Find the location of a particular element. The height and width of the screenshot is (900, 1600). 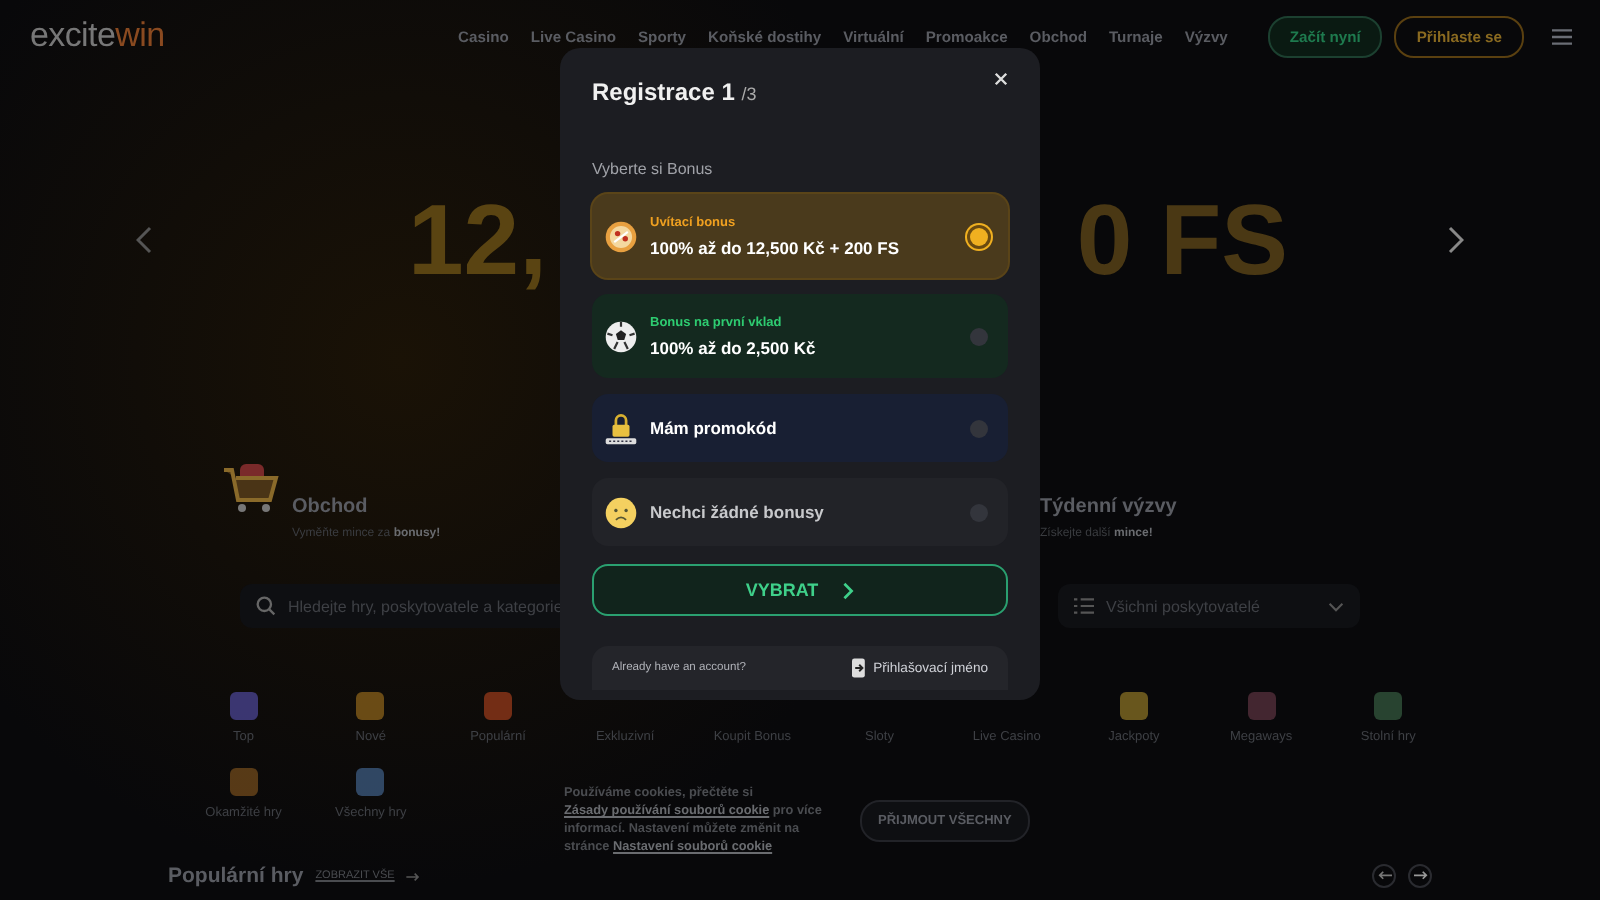

search-icon is located at coordinates (266, 606).